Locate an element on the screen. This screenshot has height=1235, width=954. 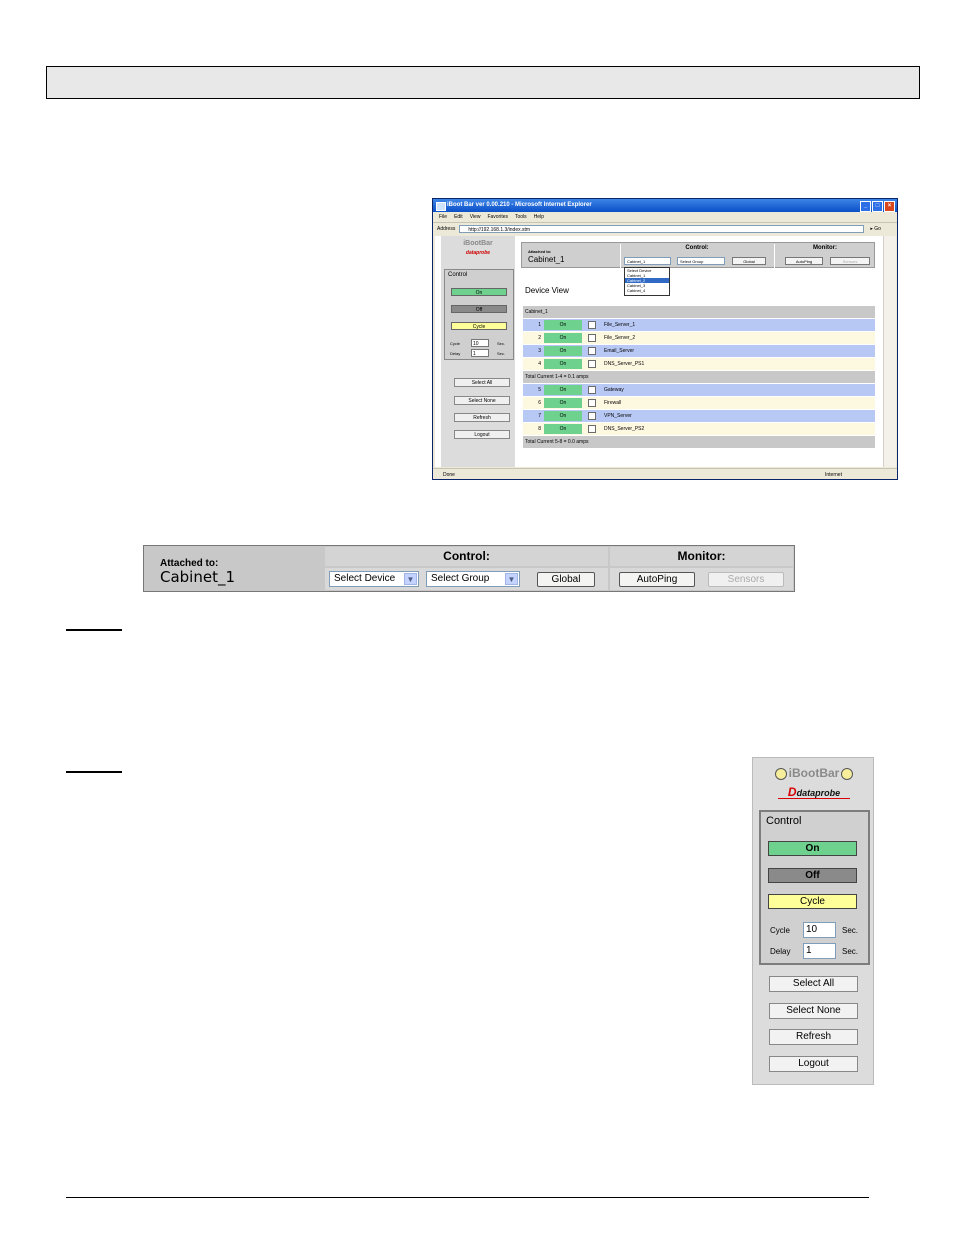
mini-select-device: Cabinet_1 is located at coordinates (647, 261).